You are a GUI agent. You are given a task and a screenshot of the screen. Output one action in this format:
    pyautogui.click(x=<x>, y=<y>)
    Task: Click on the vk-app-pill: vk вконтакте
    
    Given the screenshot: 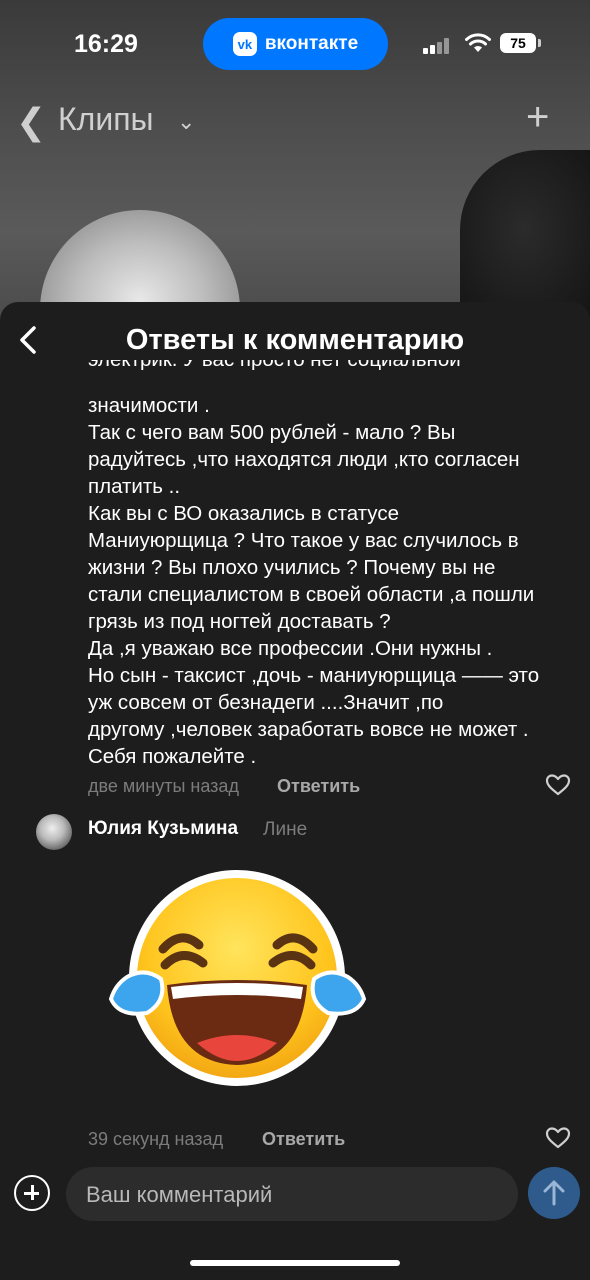 What is the action you would take?
    pyautogui.click(x=295, y=44)
    